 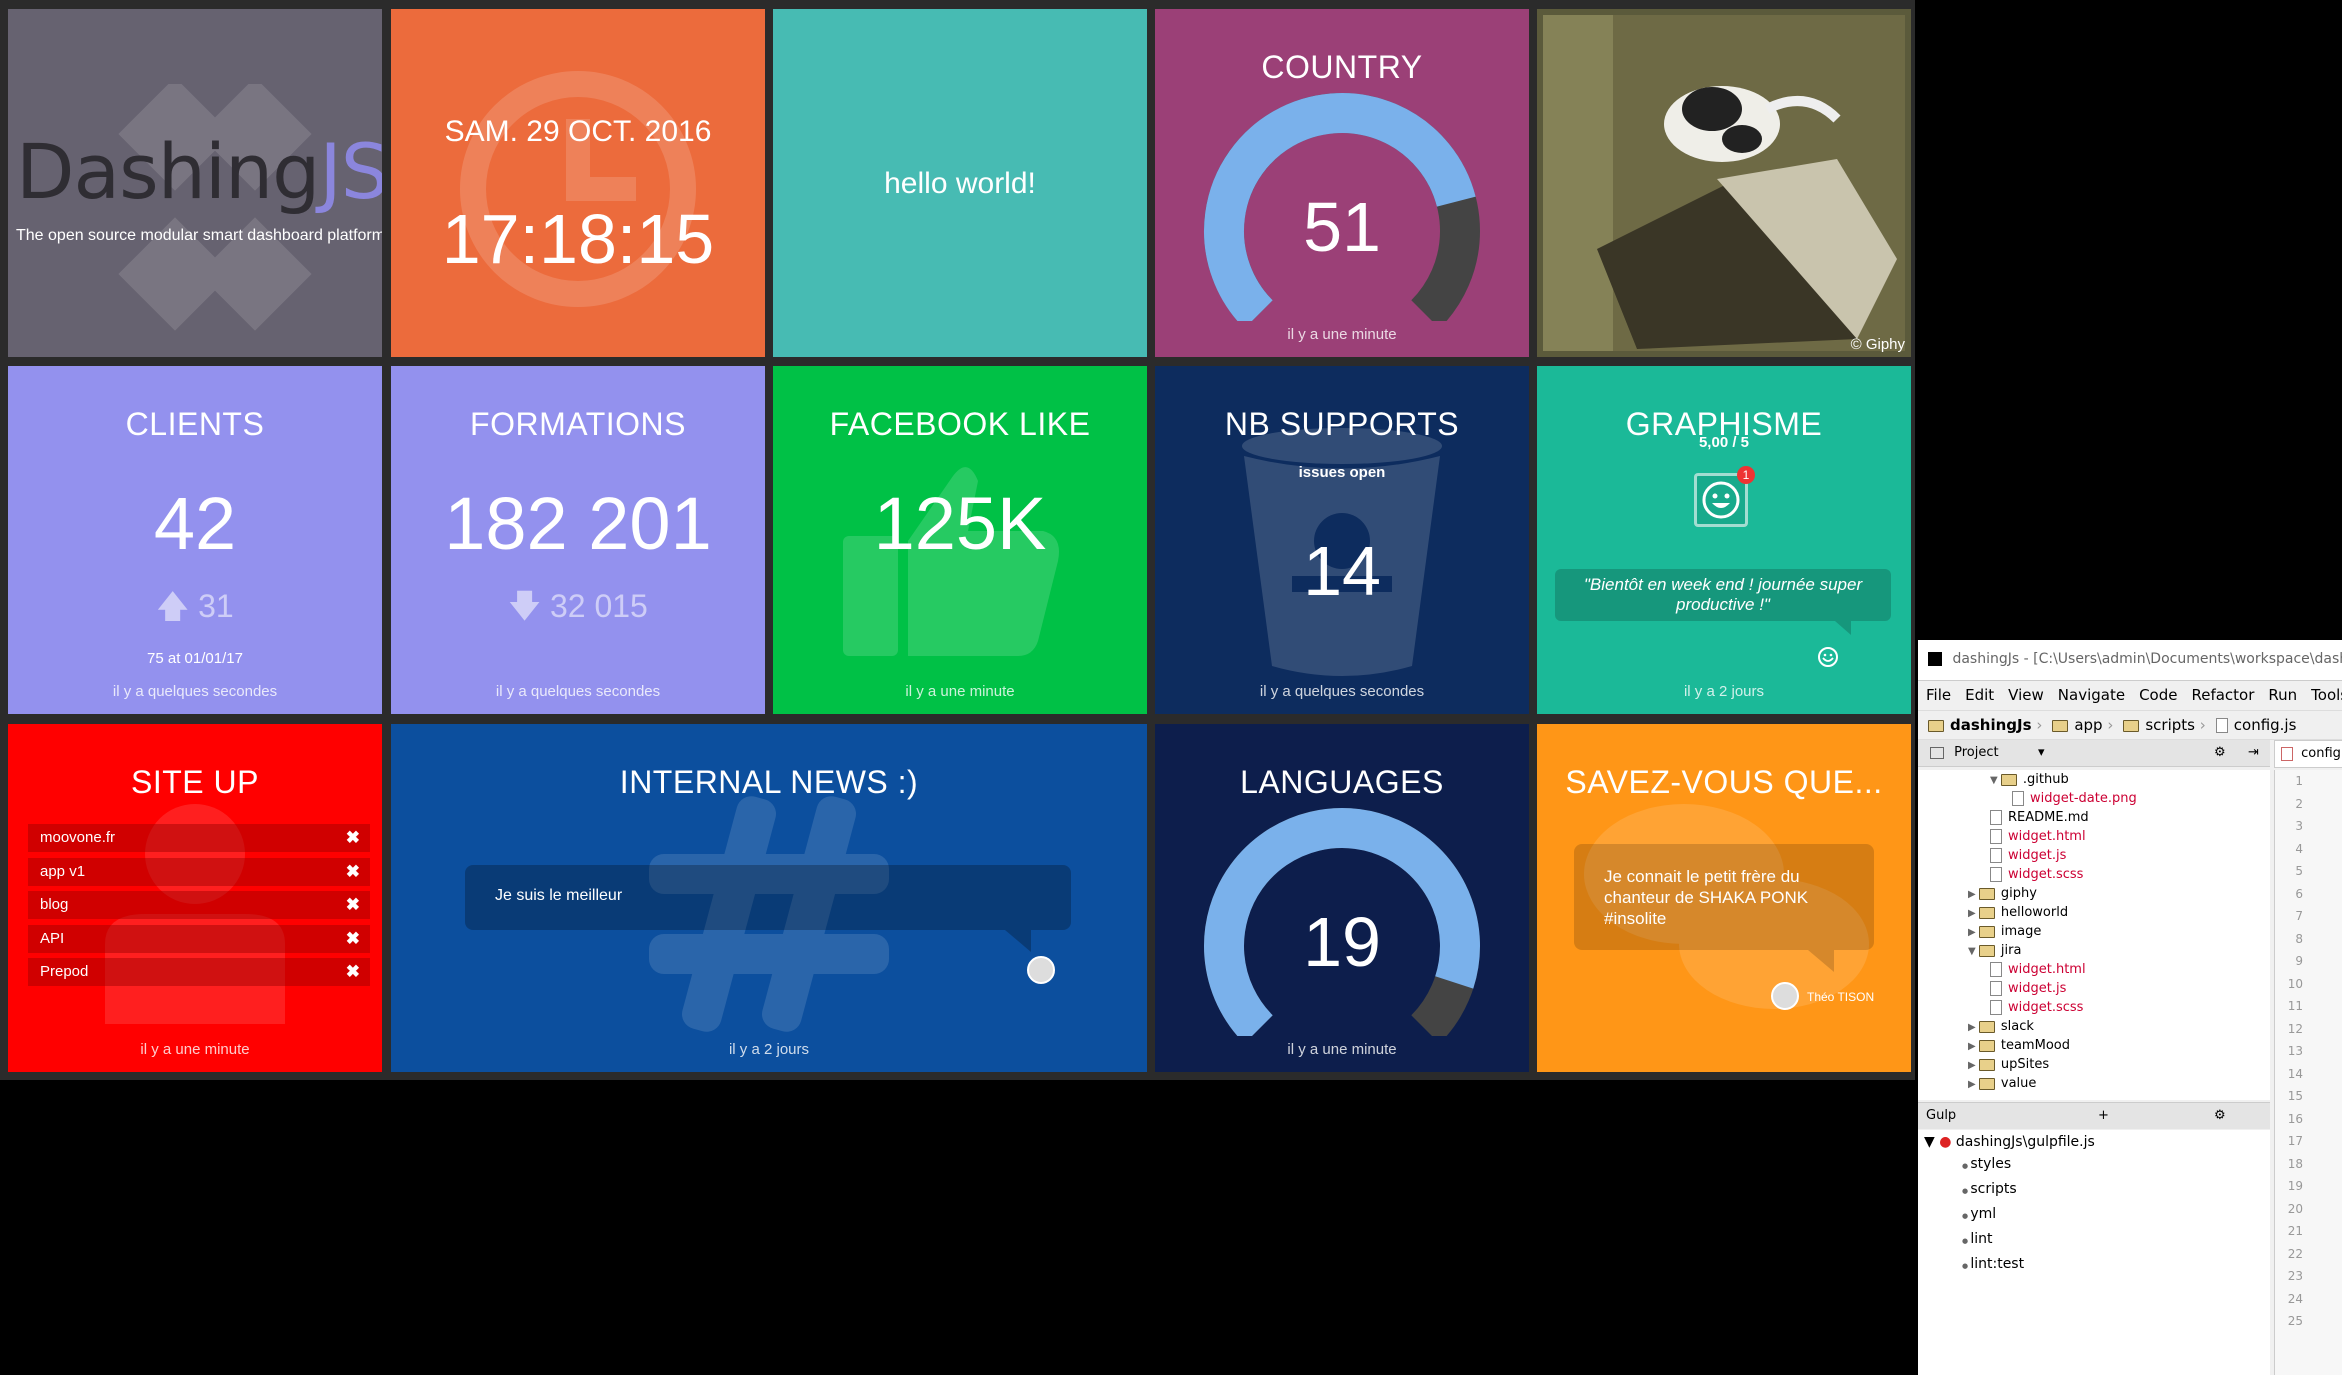 What do you see at coordinates (2026, 695) in the screenshot?
I see `menu-item: View` at bounding box center [2026, 695].